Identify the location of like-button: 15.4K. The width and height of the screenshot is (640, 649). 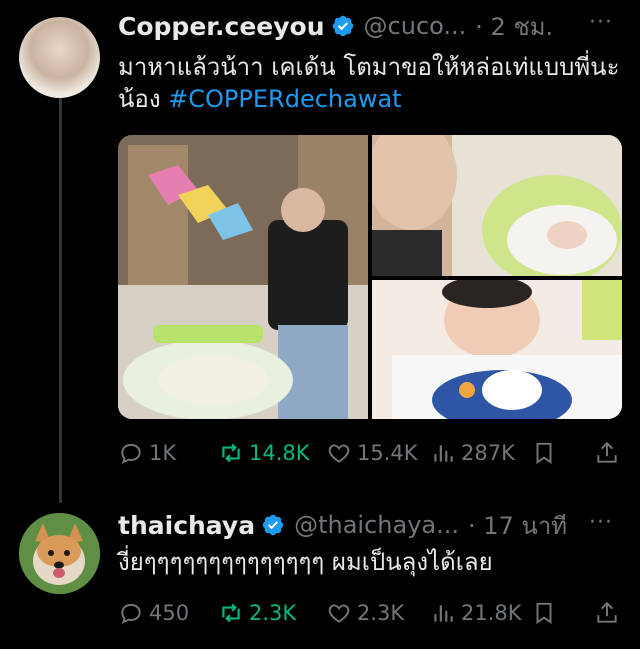
(372, 453).